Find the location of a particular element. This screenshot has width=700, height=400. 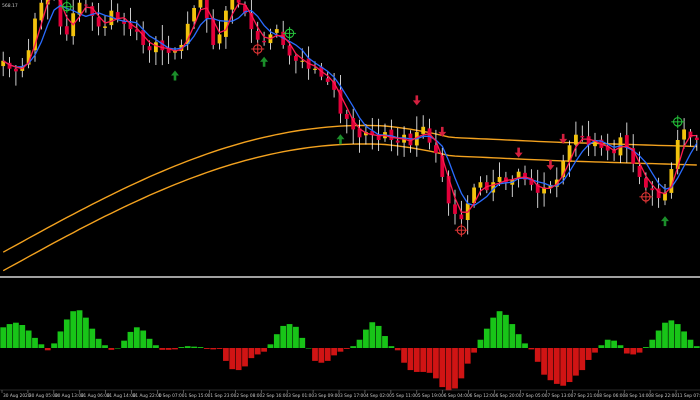

time-axis-label: 30 Aug 05:00 is located at coordinates (43, 396).